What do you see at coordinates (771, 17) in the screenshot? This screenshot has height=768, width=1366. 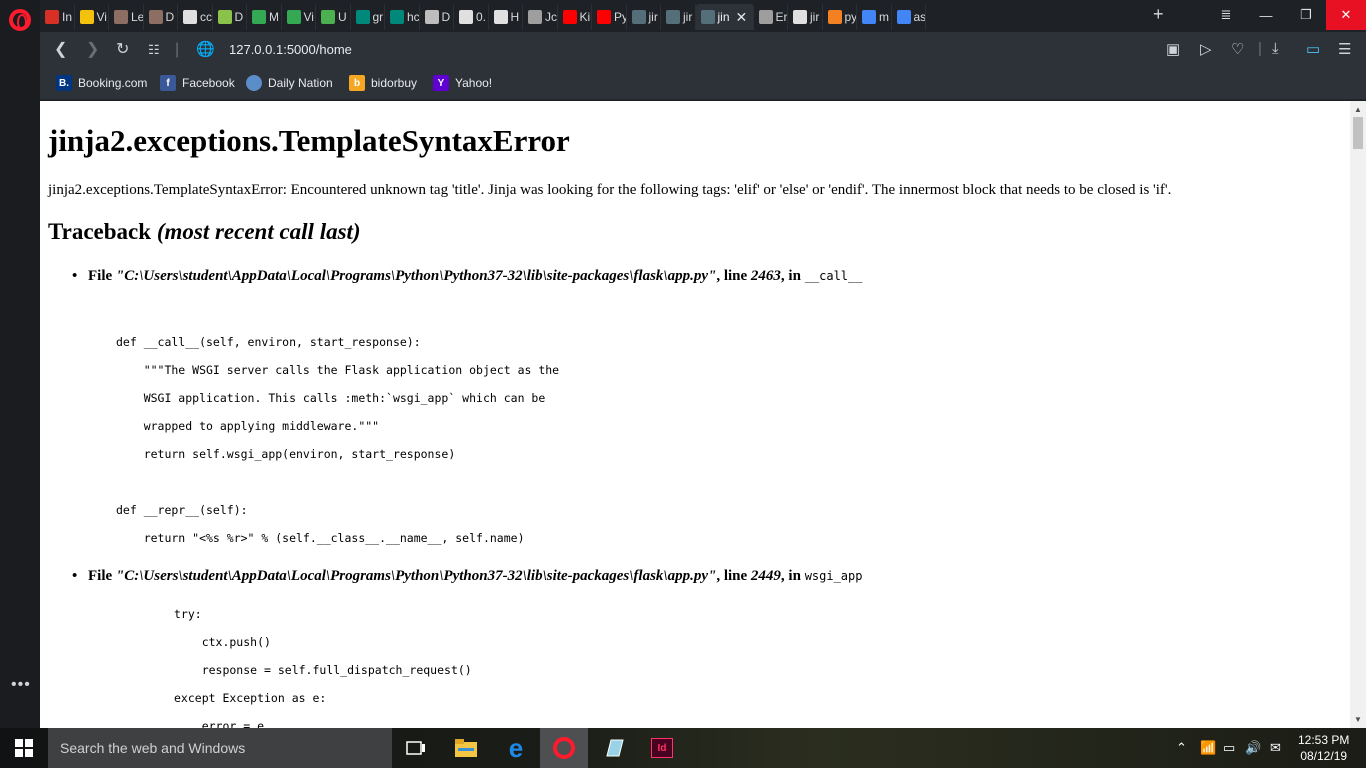 I see `tab: Er` at bounding box center [771, 17].